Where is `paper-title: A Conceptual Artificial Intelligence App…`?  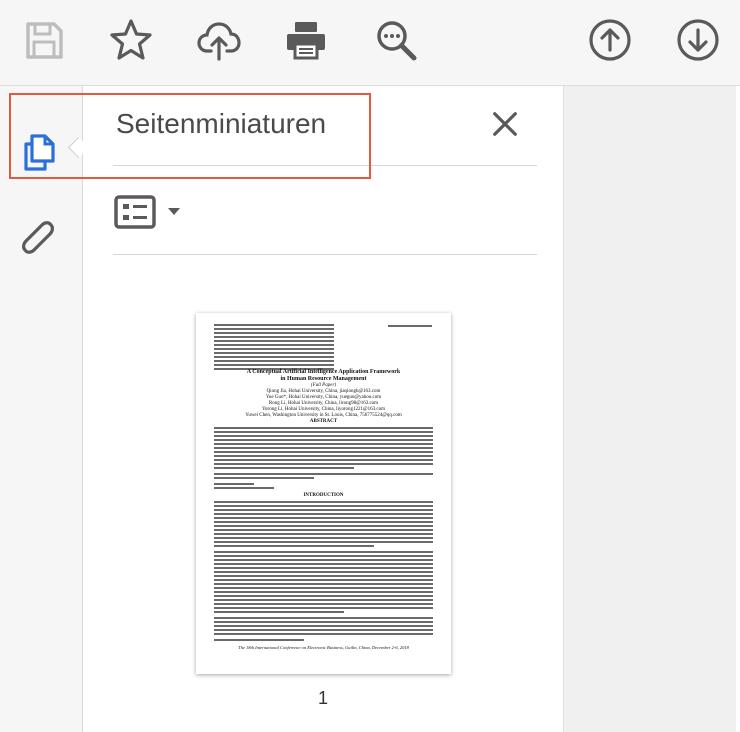 paper-title: A Conceptual Artificial Intelligence App… is located at coordinates (323, 372).